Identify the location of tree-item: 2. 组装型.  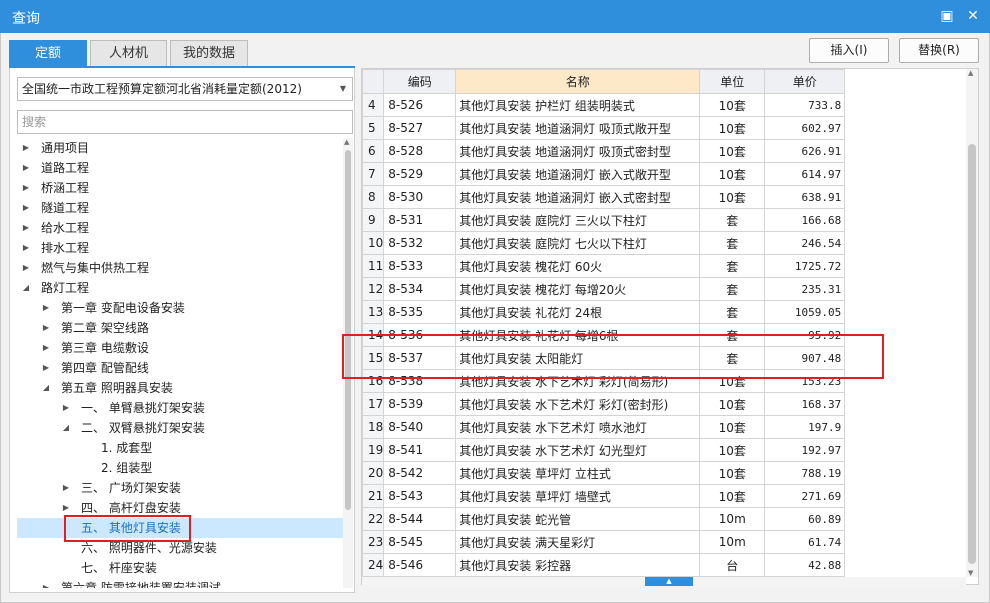
(180, 468).